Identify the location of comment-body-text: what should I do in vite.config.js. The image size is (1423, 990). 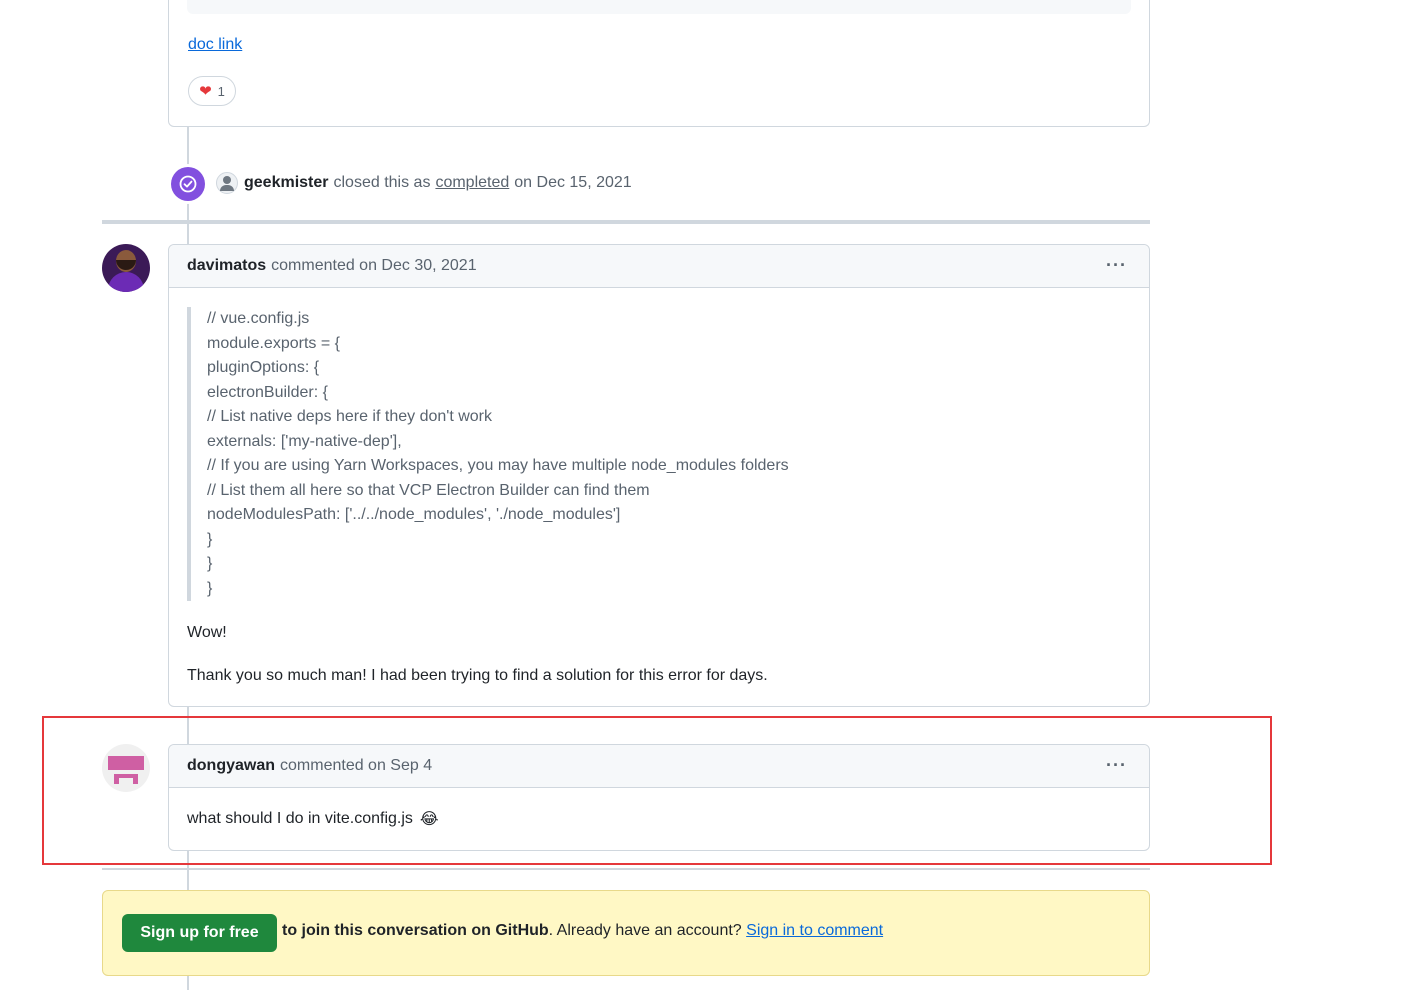
(300, 818).